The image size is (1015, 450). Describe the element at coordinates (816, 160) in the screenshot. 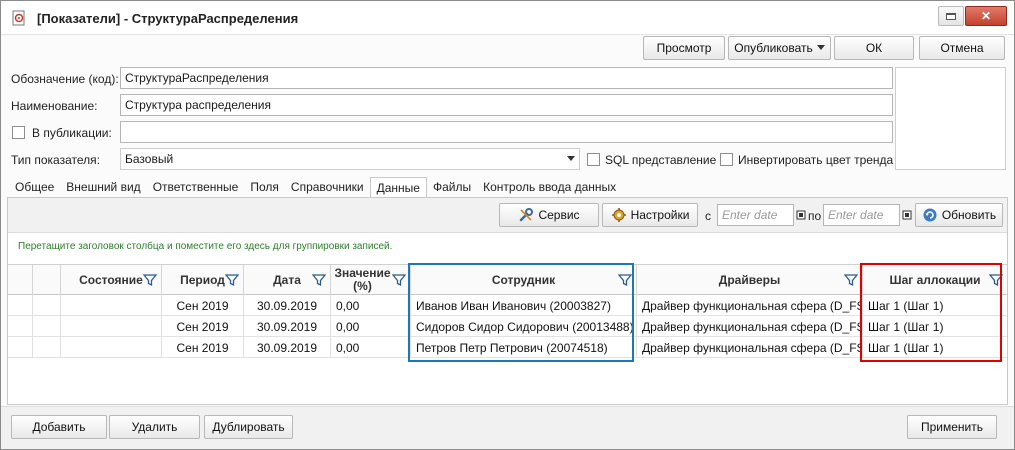

I see `invert-label: Инвертировать цвет тренда` at that location.